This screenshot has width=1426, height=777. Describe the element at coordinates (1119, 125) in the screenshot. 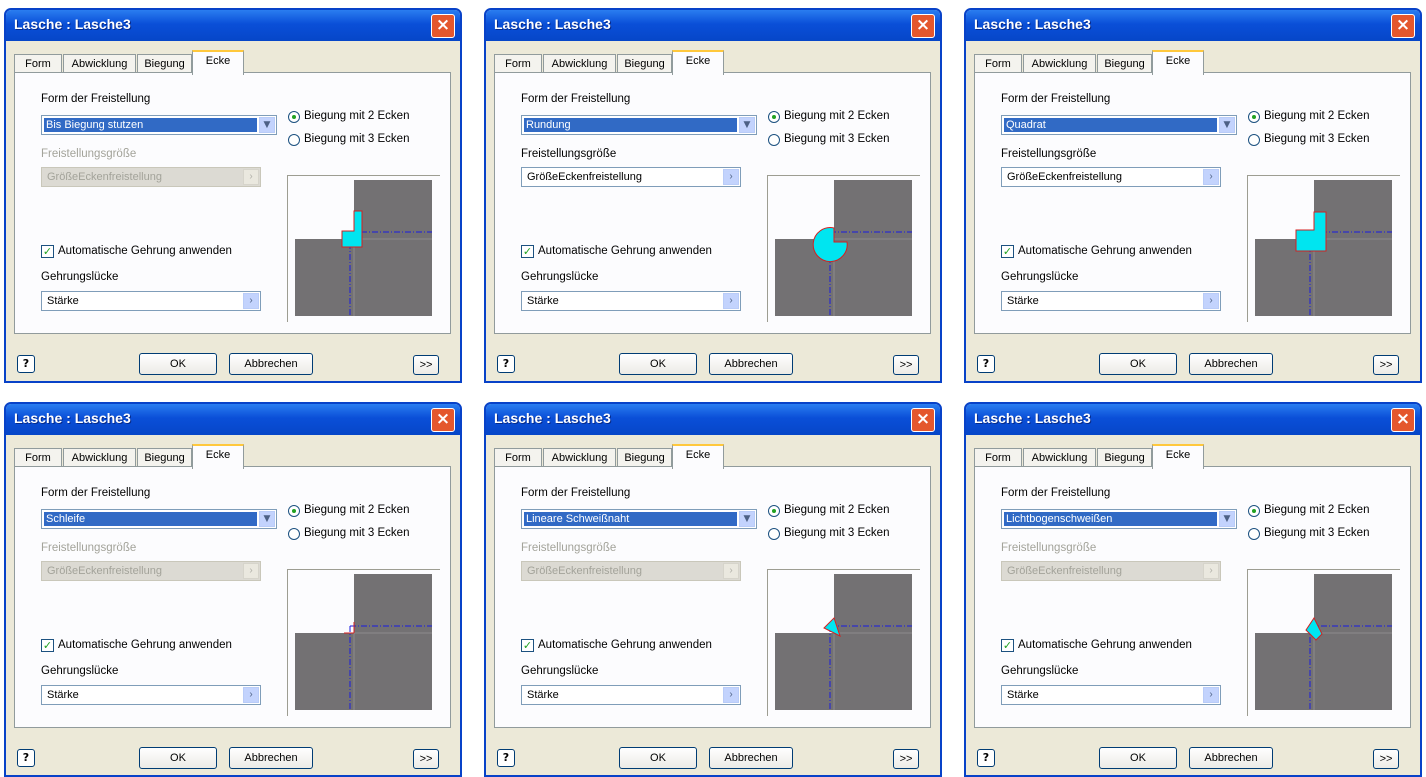

I see `form-dropdown: Quadrat ▼` at that location.